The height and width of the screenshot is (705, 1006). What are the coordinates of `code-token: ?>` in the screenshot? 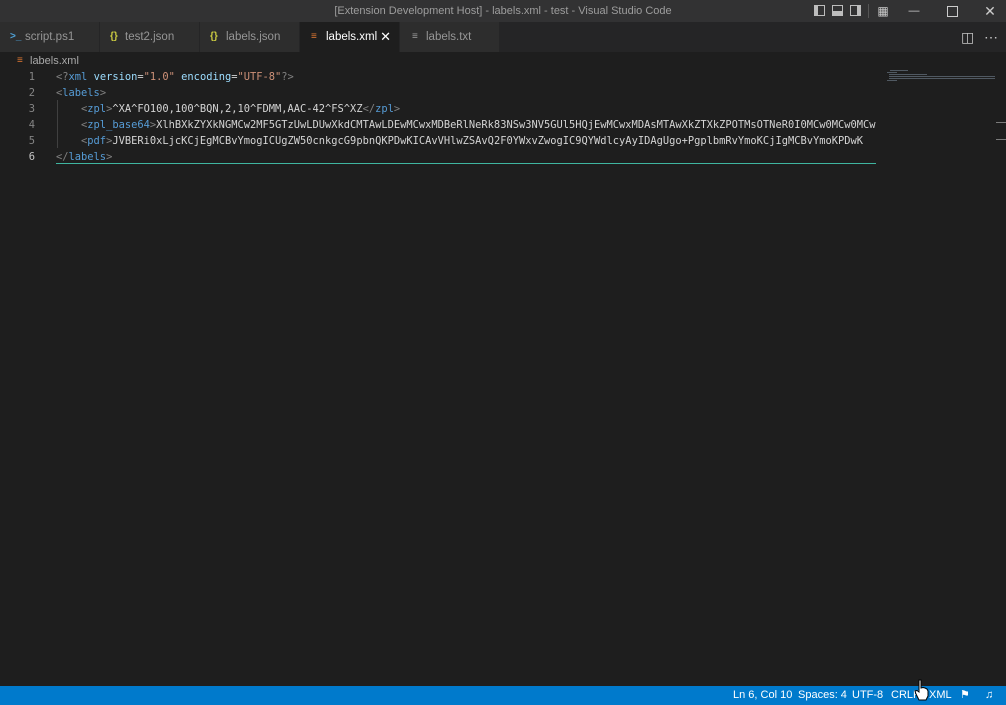 It's located at (287, 77).